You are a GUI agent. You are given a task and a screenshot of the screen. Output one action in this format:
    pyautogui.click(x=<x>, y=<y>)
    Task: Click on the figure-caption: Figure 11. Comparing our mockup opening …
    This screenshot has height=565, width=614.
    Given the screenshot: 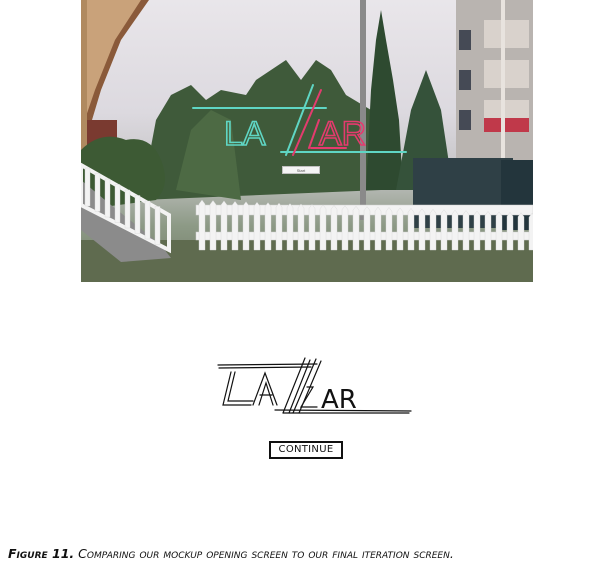 What is the action you would take?
    pyautogui.click(x=311, y=553)
    